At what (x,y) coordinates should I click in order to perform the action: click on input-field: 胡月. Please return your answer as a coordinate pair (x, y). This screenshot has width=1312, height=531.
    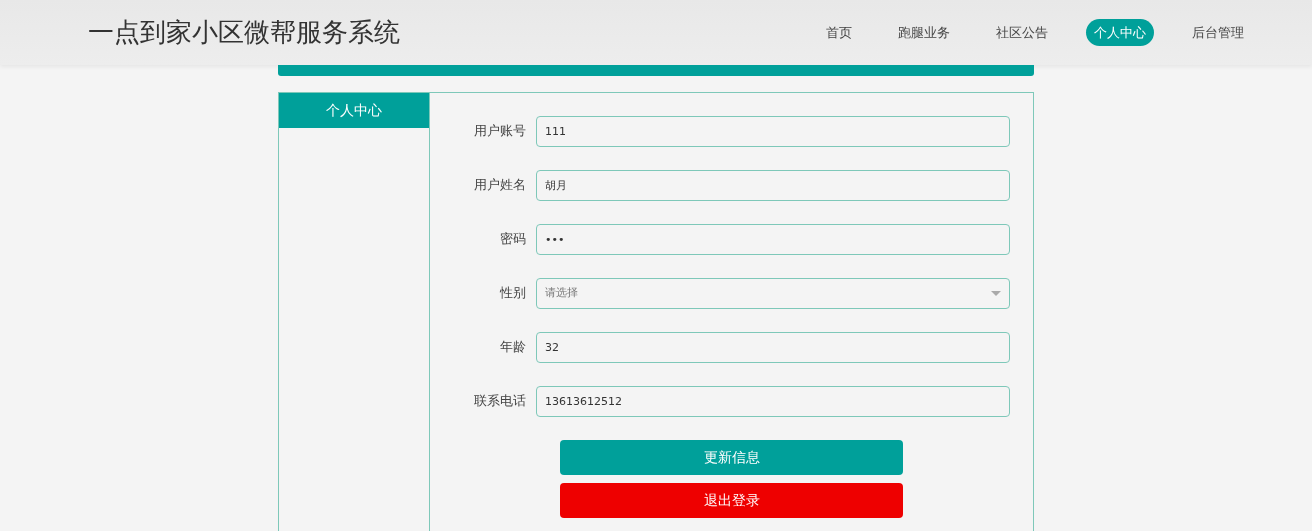
    Looking at the image, I should click on (773, 185).